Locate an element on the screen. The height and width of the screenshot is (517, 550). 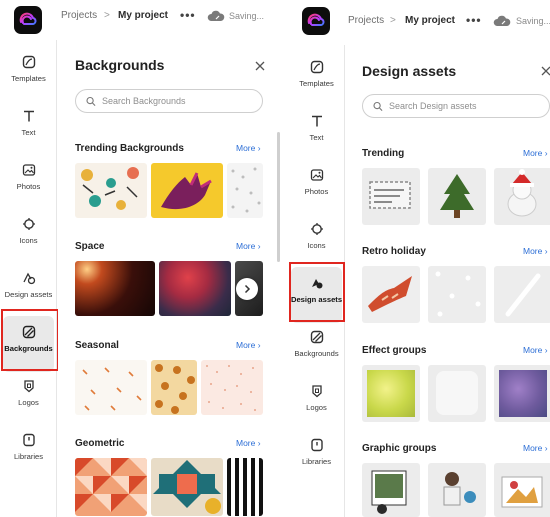
panel-scrollbar is located at coordinates (278, 197).